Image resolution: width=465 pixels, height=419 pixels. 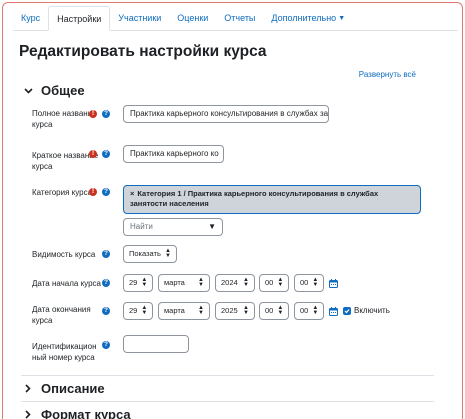 I want to click on tab-more: Дополнительно ▼, so click(x=308, y=18).